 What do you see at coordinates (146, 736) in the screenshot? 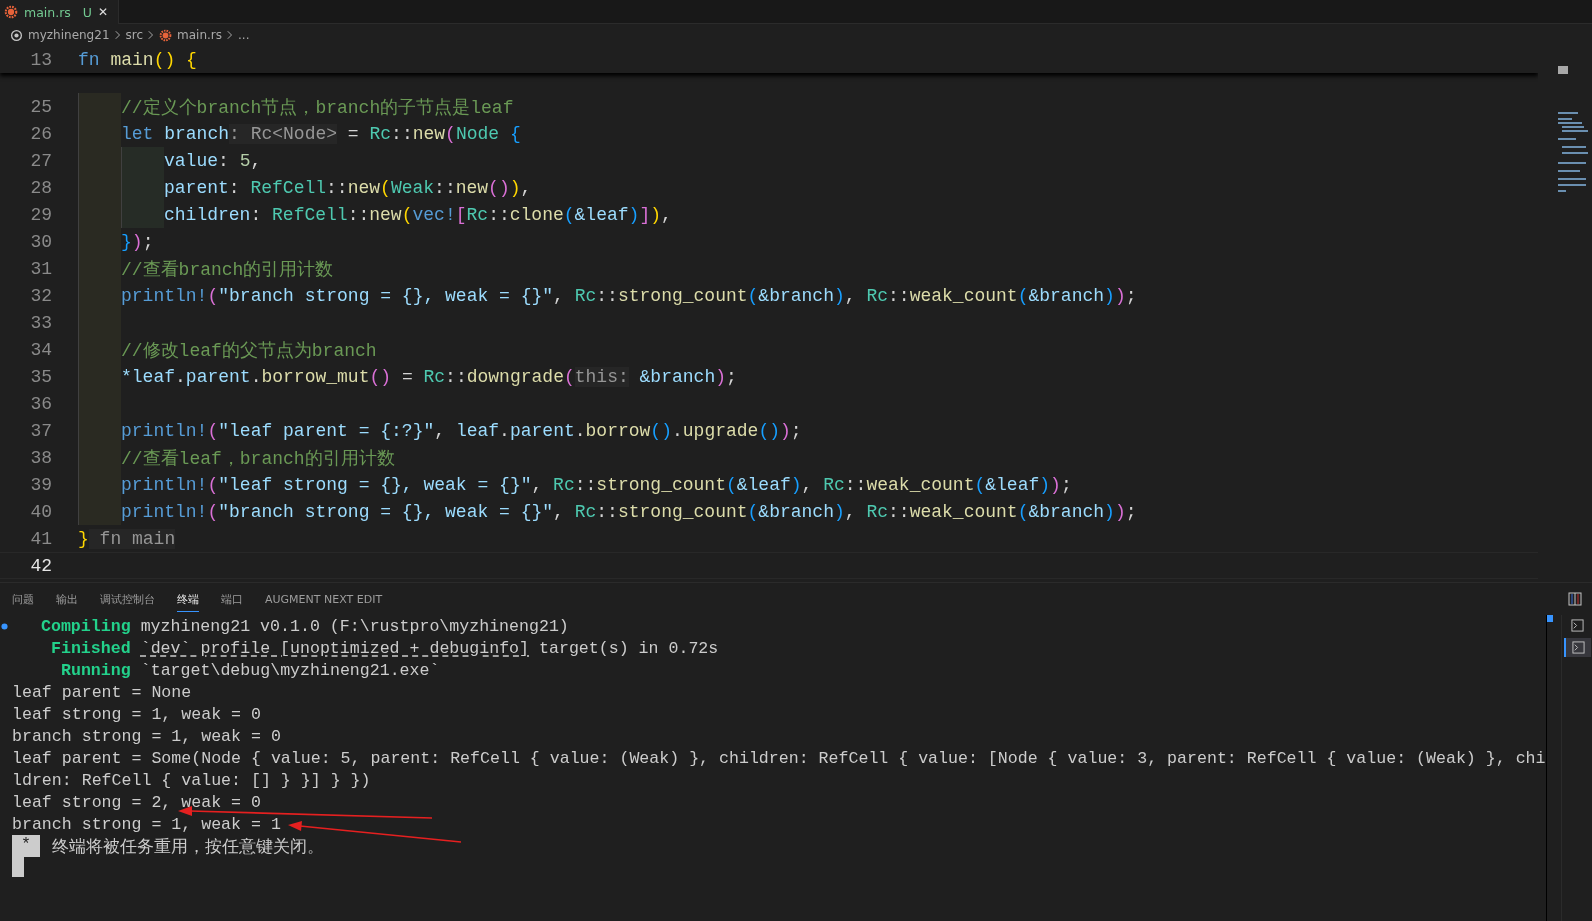
I see `terminal-output: branch strong = 1, weak = 0` at bounding box center [146, 736].